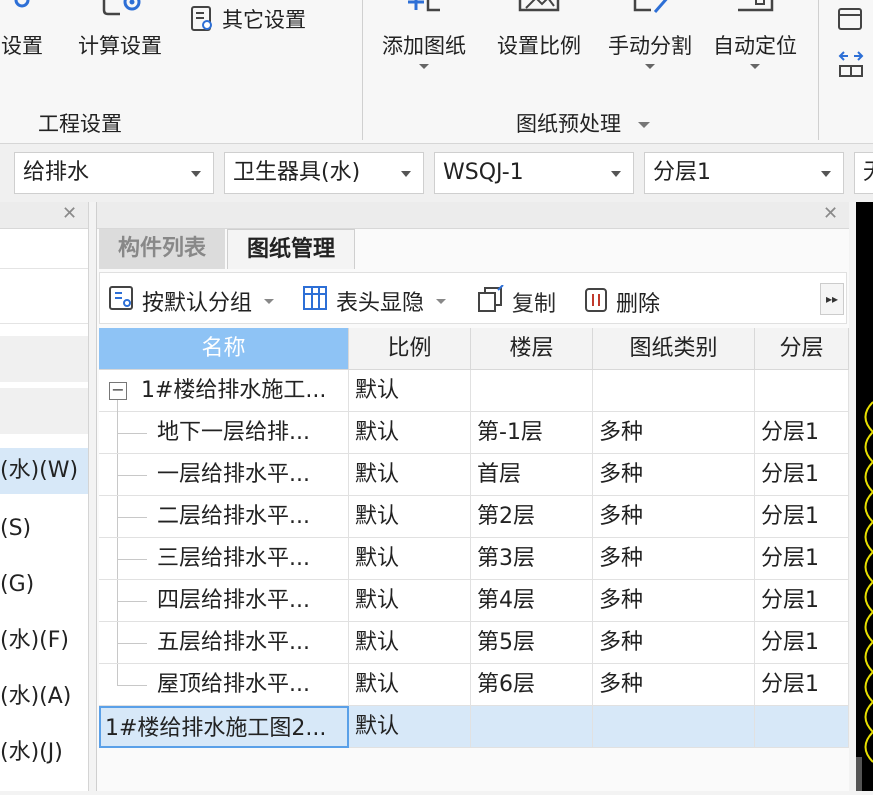  What do you see at coordinates (850, 21) in the screenshot?
I see `window-icon` at bounding box center [850, 21].